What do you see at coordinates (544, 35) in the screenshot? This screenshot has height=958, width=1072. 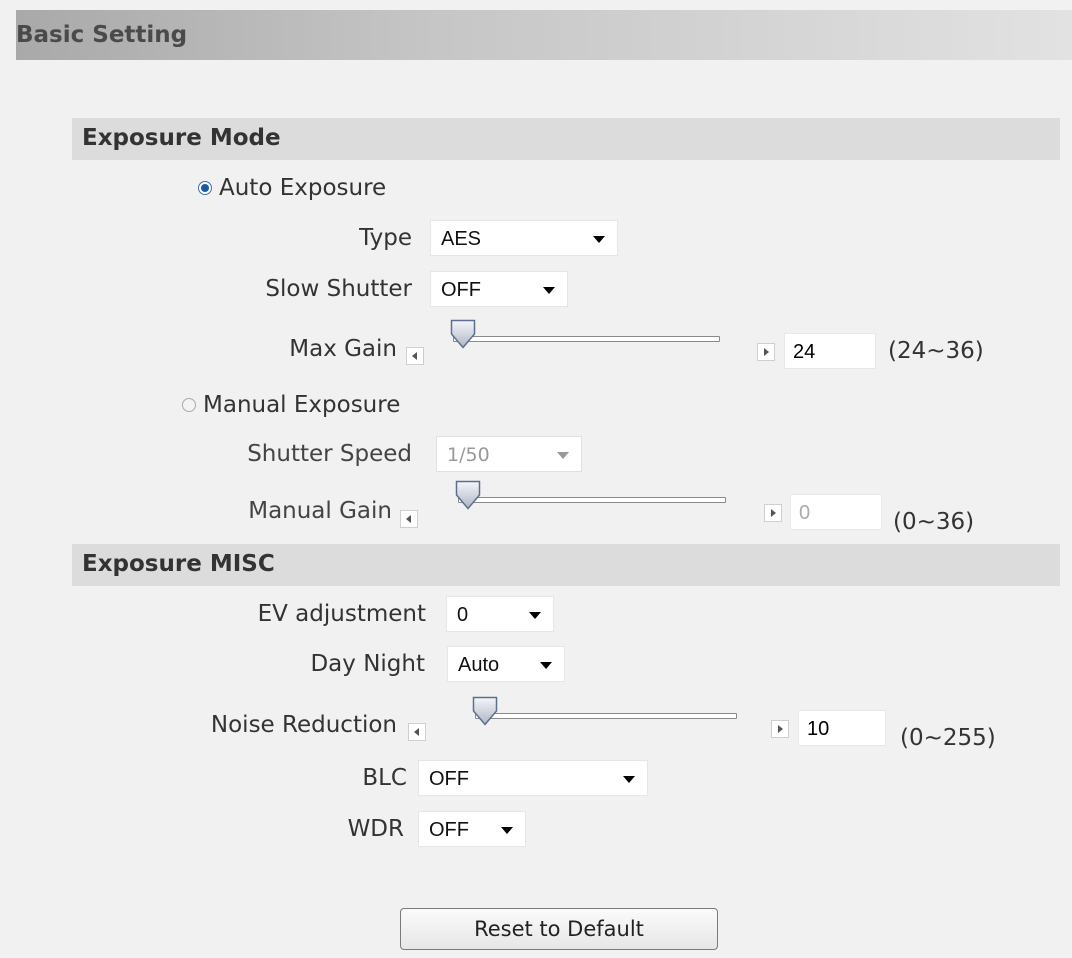 I see `basic-setting-header: Basic Setting` at bounding box center [544, 35].